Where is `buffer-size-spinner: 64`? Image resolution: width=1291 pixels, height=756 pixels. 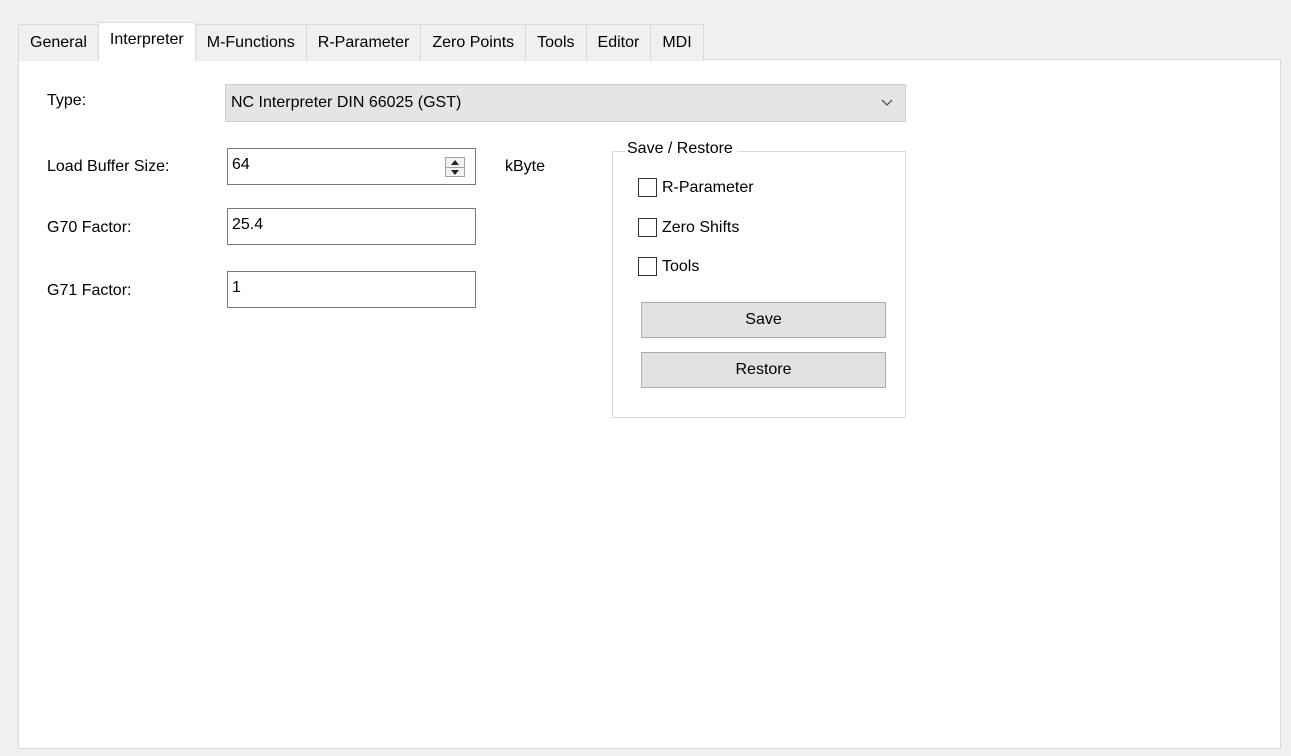 buffer-size-spinner: 64 is located at coordinates (351, 166).